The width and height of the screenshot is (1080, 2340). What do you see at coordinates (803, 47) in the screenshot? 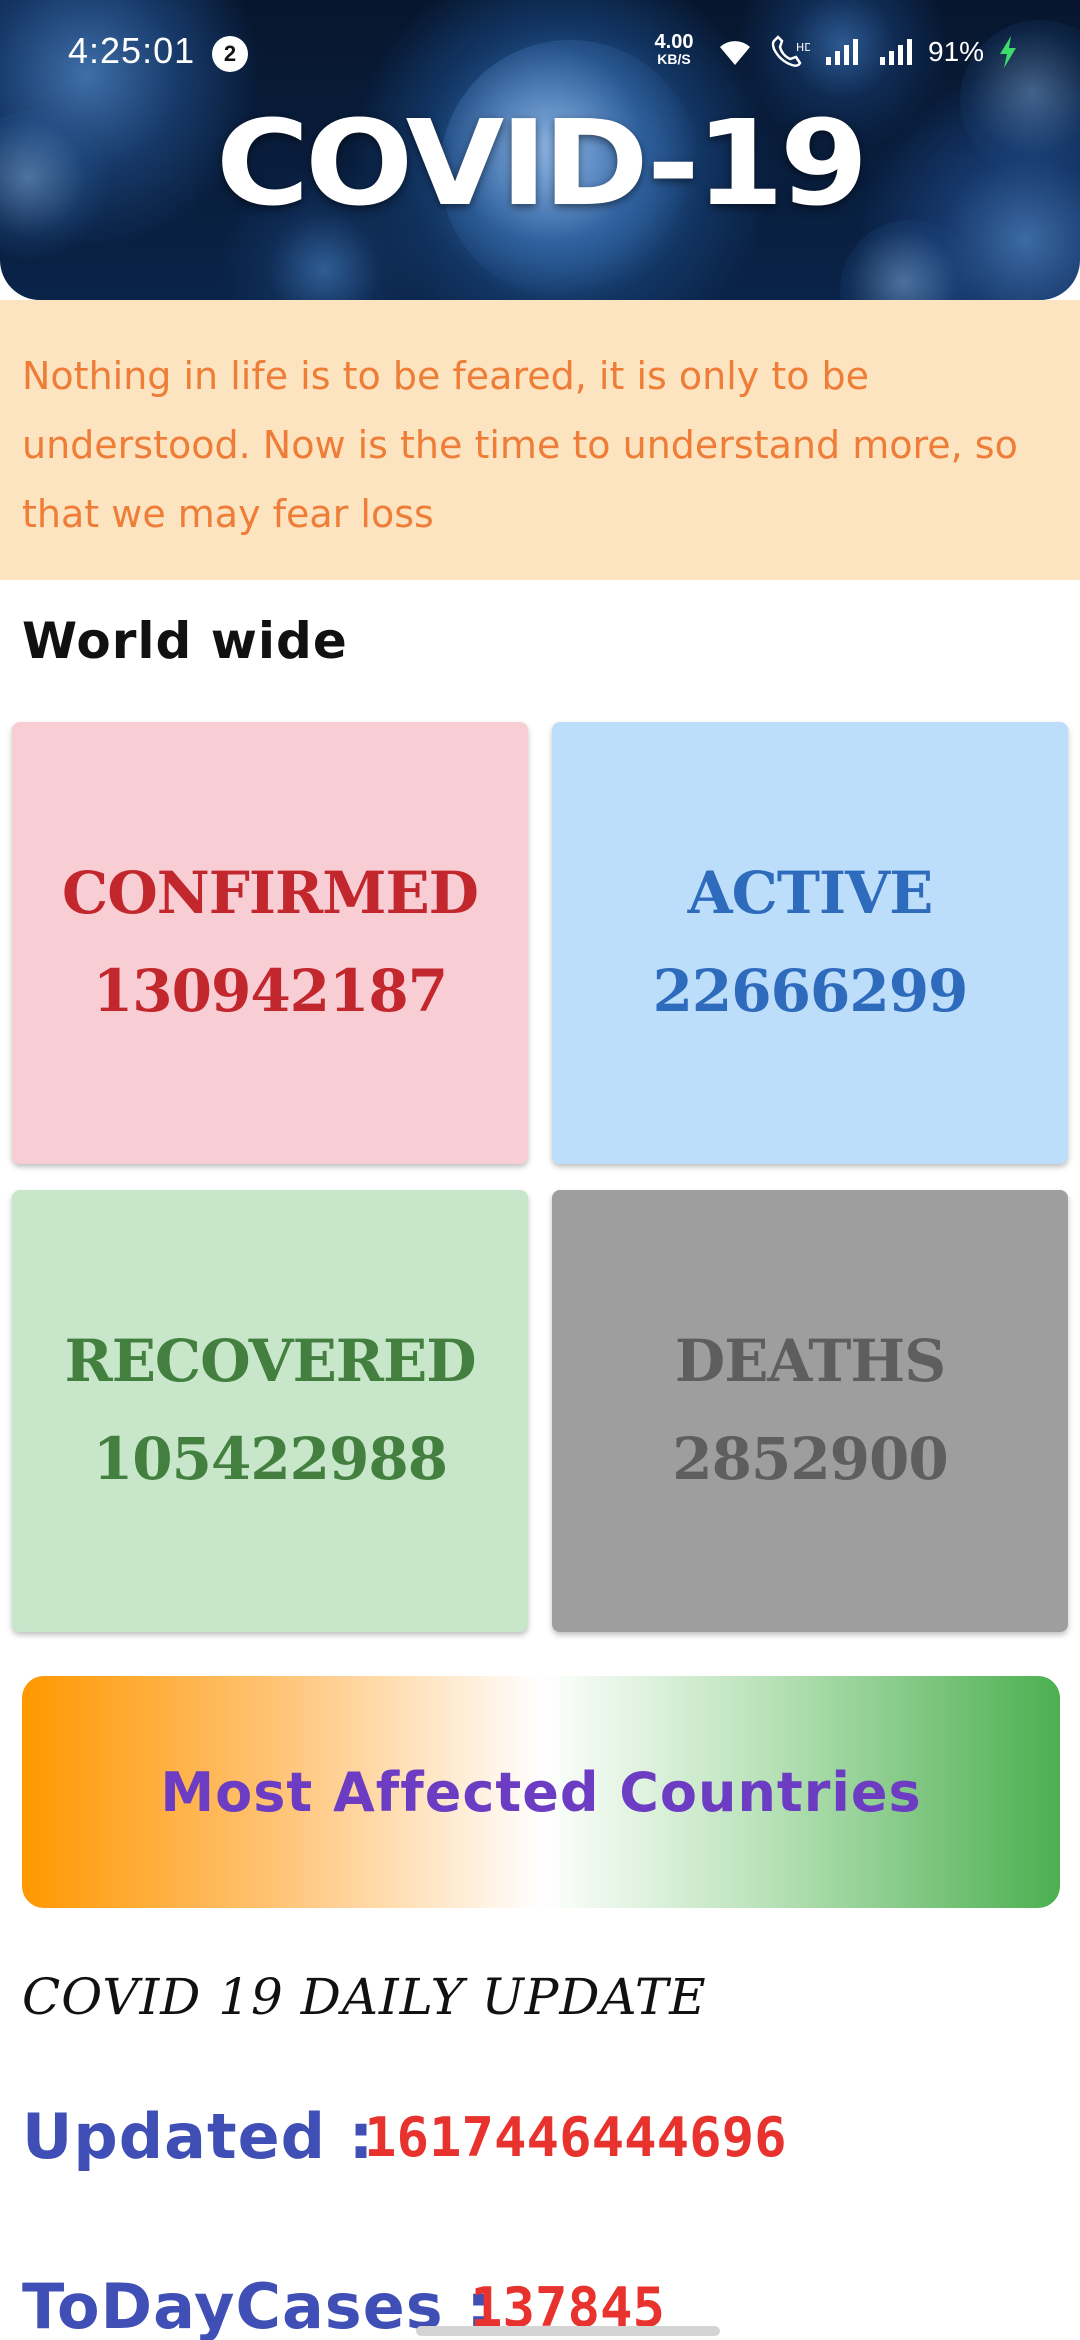
I see `svg-text: HD` at bounding box center [803, 47].